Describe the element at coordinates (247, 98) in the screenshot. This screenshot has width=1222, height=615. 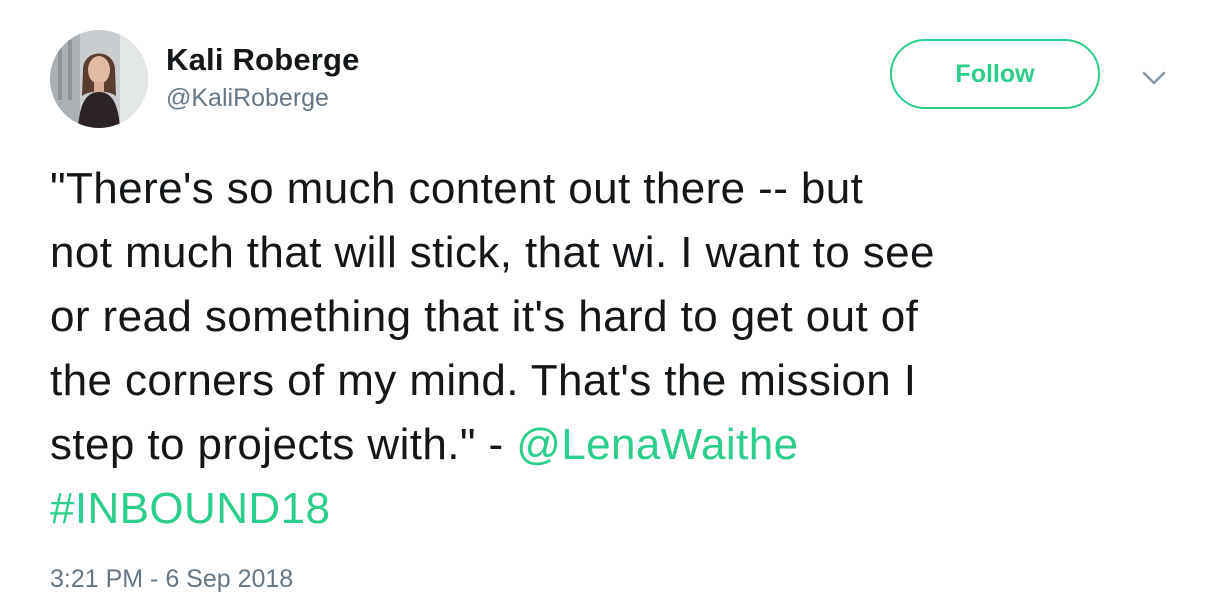
I see `author-handle: @KaliRoberge` at that location.